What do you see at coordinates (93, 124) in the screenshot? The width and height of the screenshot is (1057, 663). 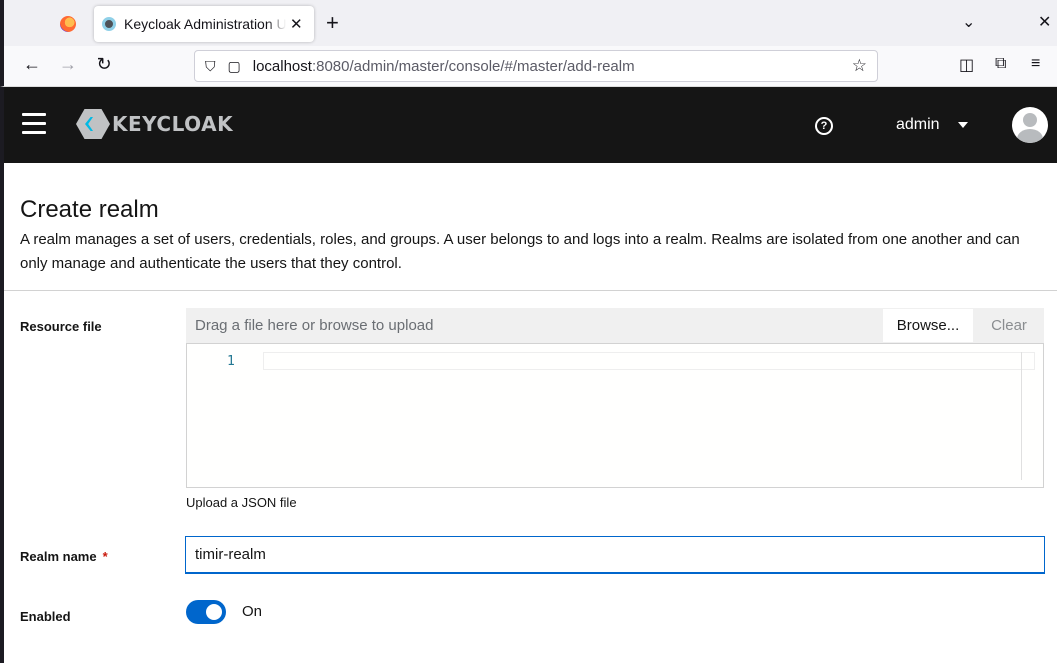 I see `keycloak-hex-icon` at bounding box center [93, 124].